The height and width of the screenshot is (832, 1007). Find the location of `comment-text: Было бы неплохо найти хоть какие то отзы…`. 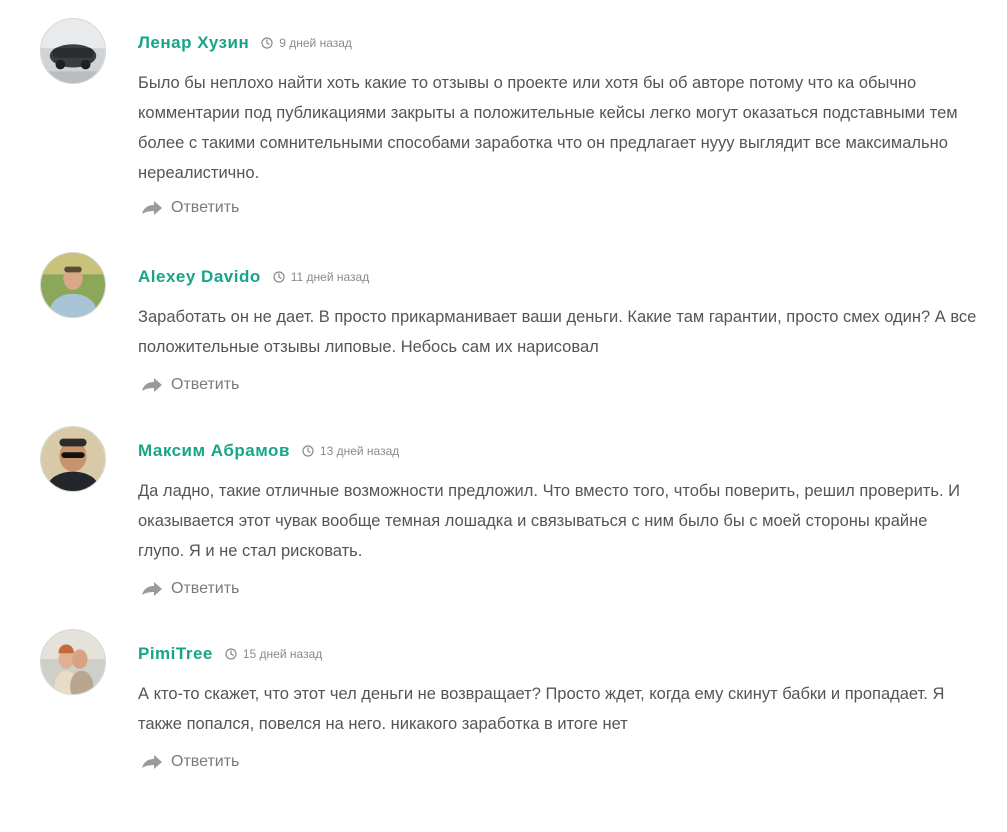

comment-text: Было бы неплохо найти хоть какие то отзы… is located at coordinates (548, 128).